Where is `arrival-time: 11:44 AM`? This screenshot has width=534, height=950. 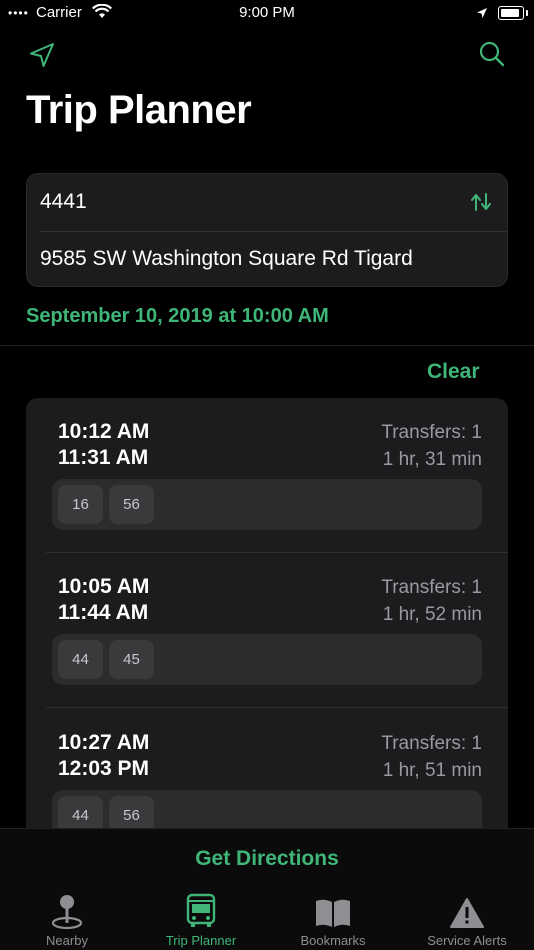 arrival-time: 11:44 AM is located at coordinates (103, 612).